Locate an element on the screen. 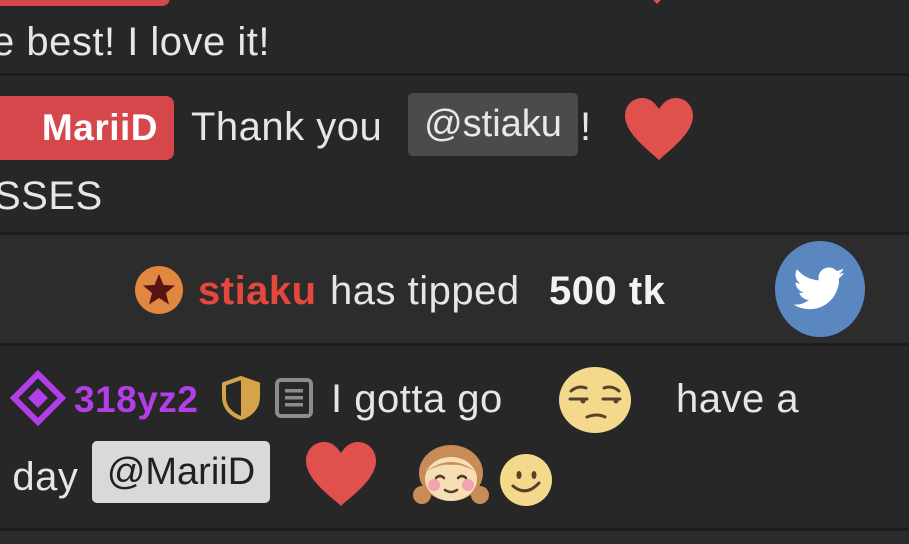  username-badge: MariiD is located at coordinates (87, 128).